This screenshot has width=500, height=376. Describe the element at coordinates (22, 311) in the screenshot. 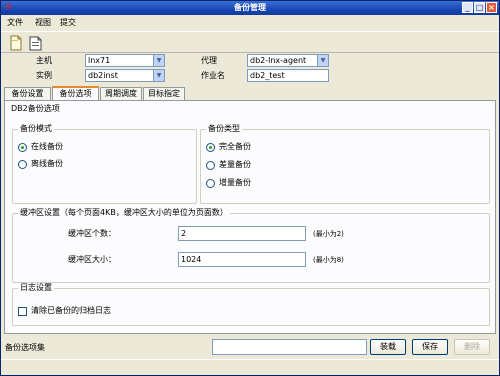

I see `clear-archive-log-checkbox` at that location.